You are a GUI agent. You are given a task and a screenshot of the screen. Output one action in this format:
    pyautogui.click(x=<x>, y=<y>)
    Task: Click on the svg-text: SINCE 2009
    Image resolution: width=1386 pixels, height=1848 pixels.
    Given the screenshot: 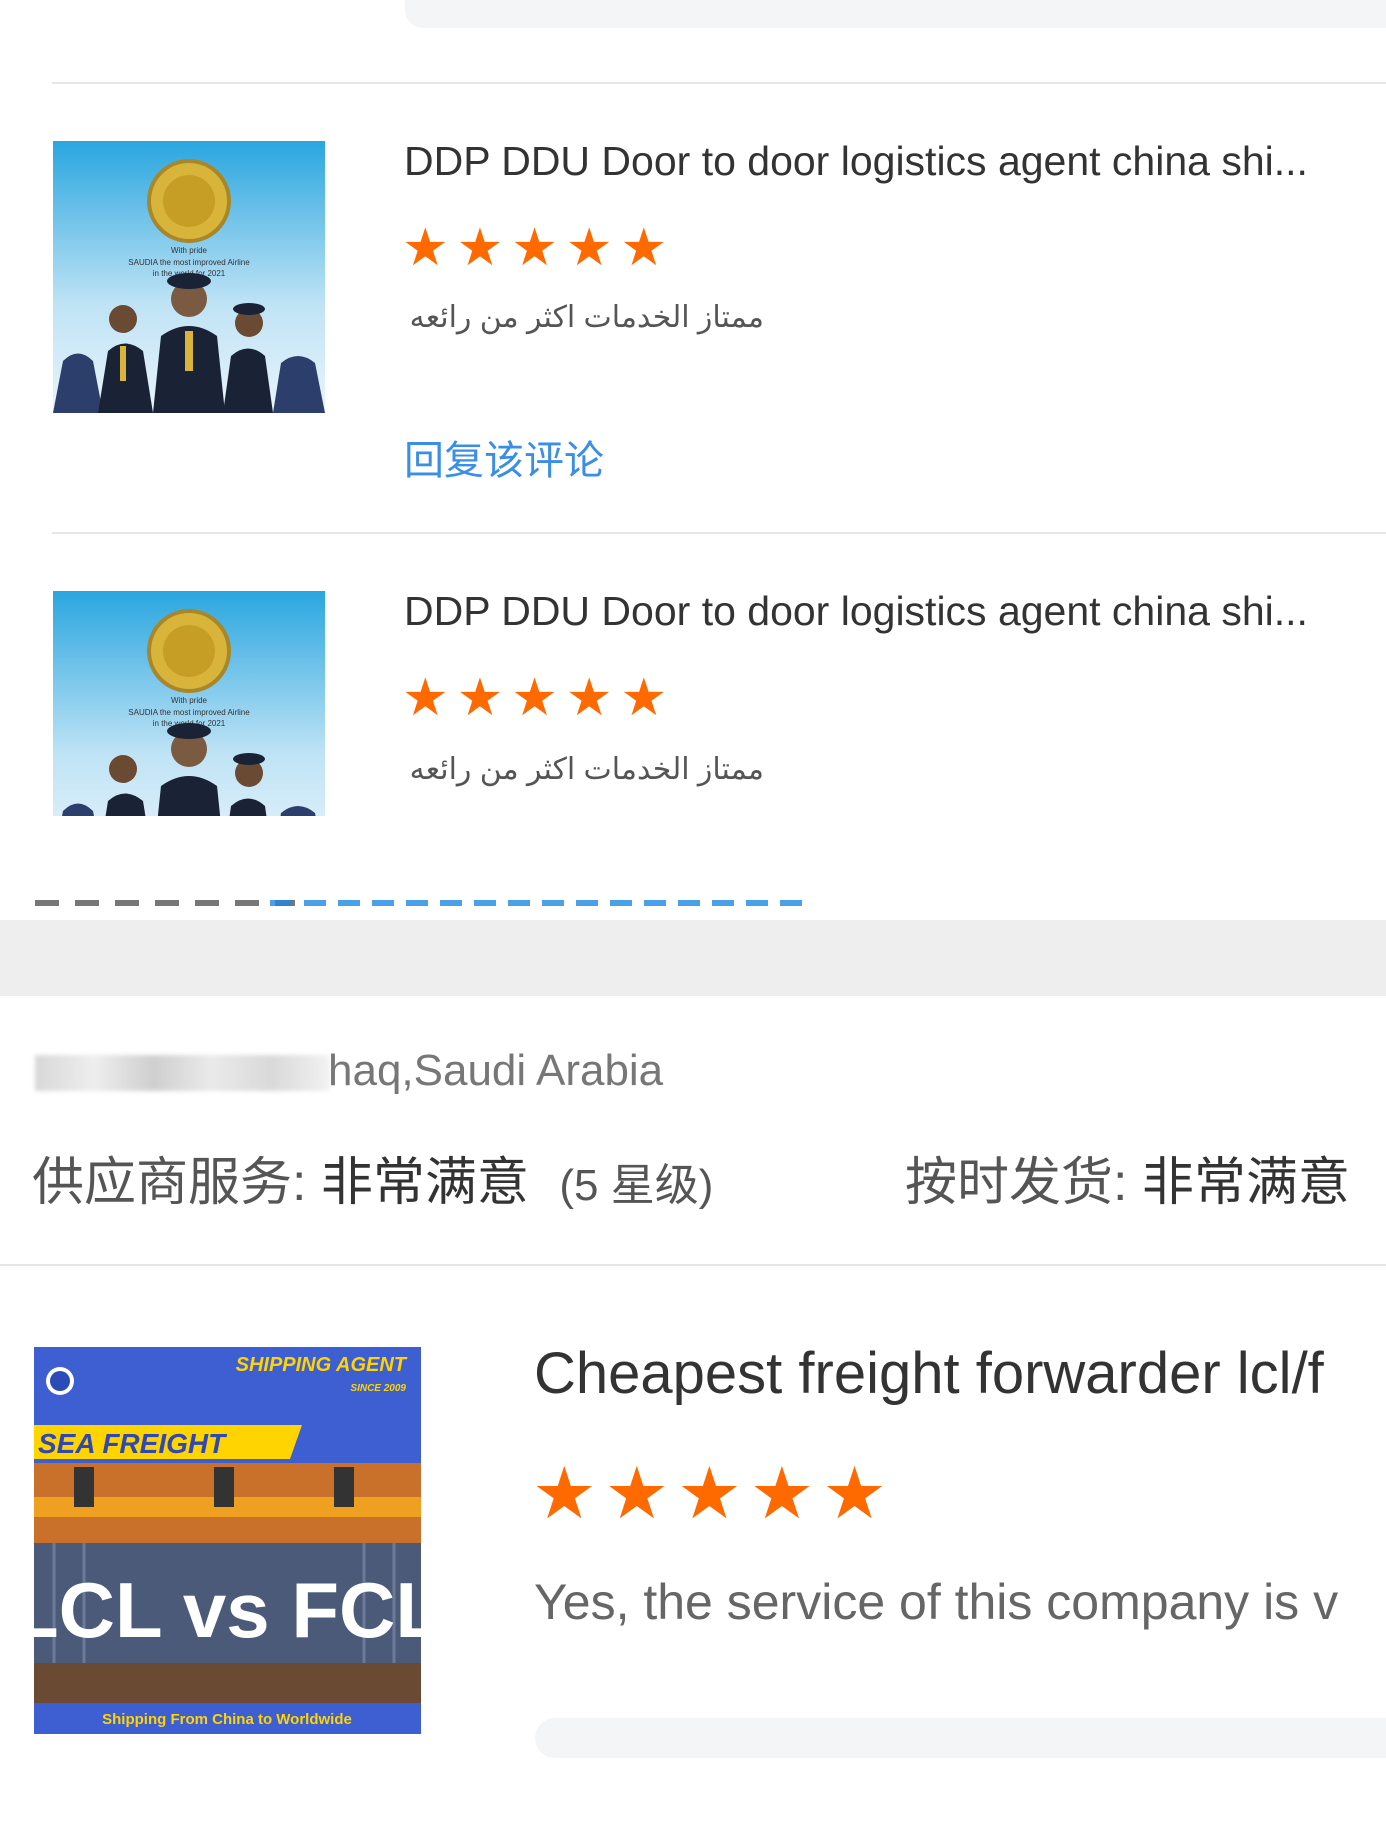 What is the action you would take?
    pyautogui.click(x=378, y=1388)
    